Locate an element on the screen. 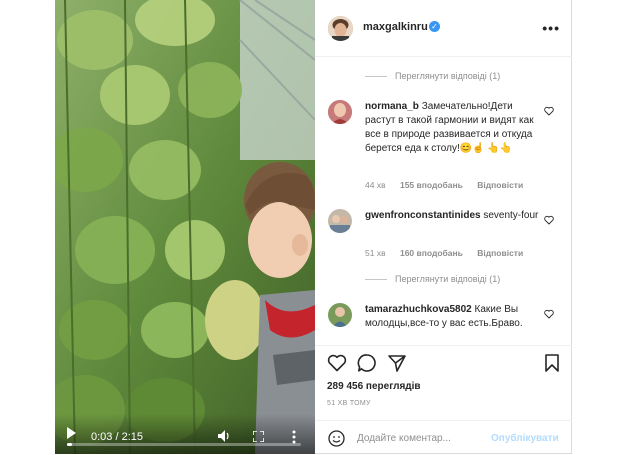 This screenshot has height=455, width=620. volume-icon is located at coordinates (223, 436).